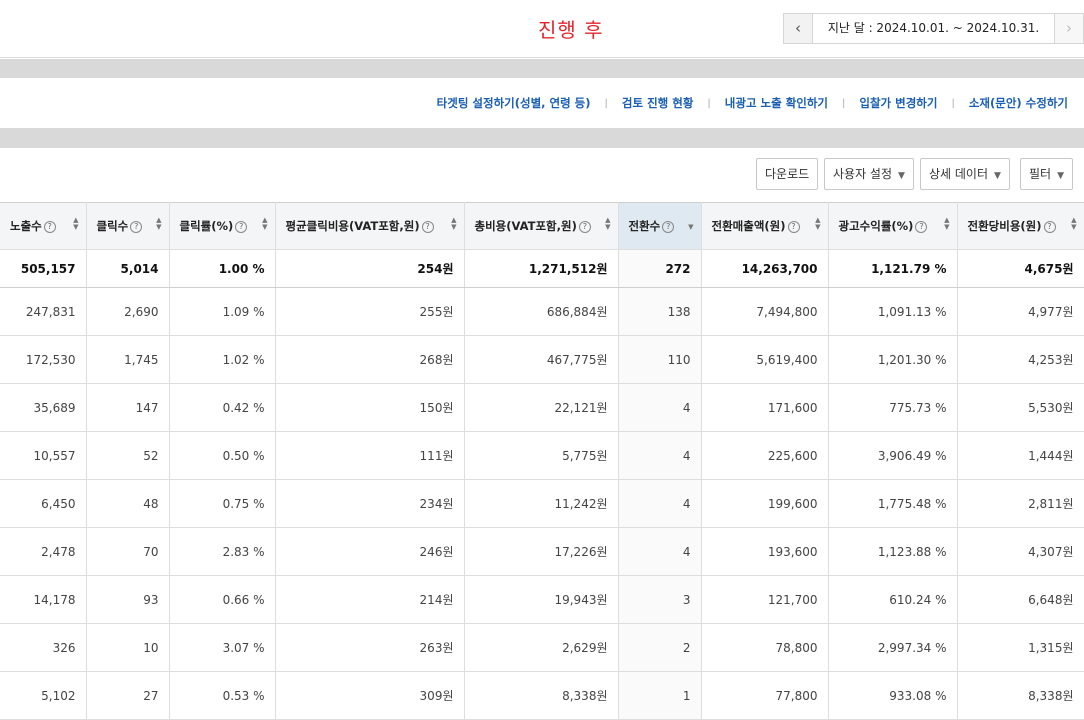 The width and height of the screenshot is (1084, 720). I want to click on filter-dropdown: 필터 ▼, so click(1047, 174).